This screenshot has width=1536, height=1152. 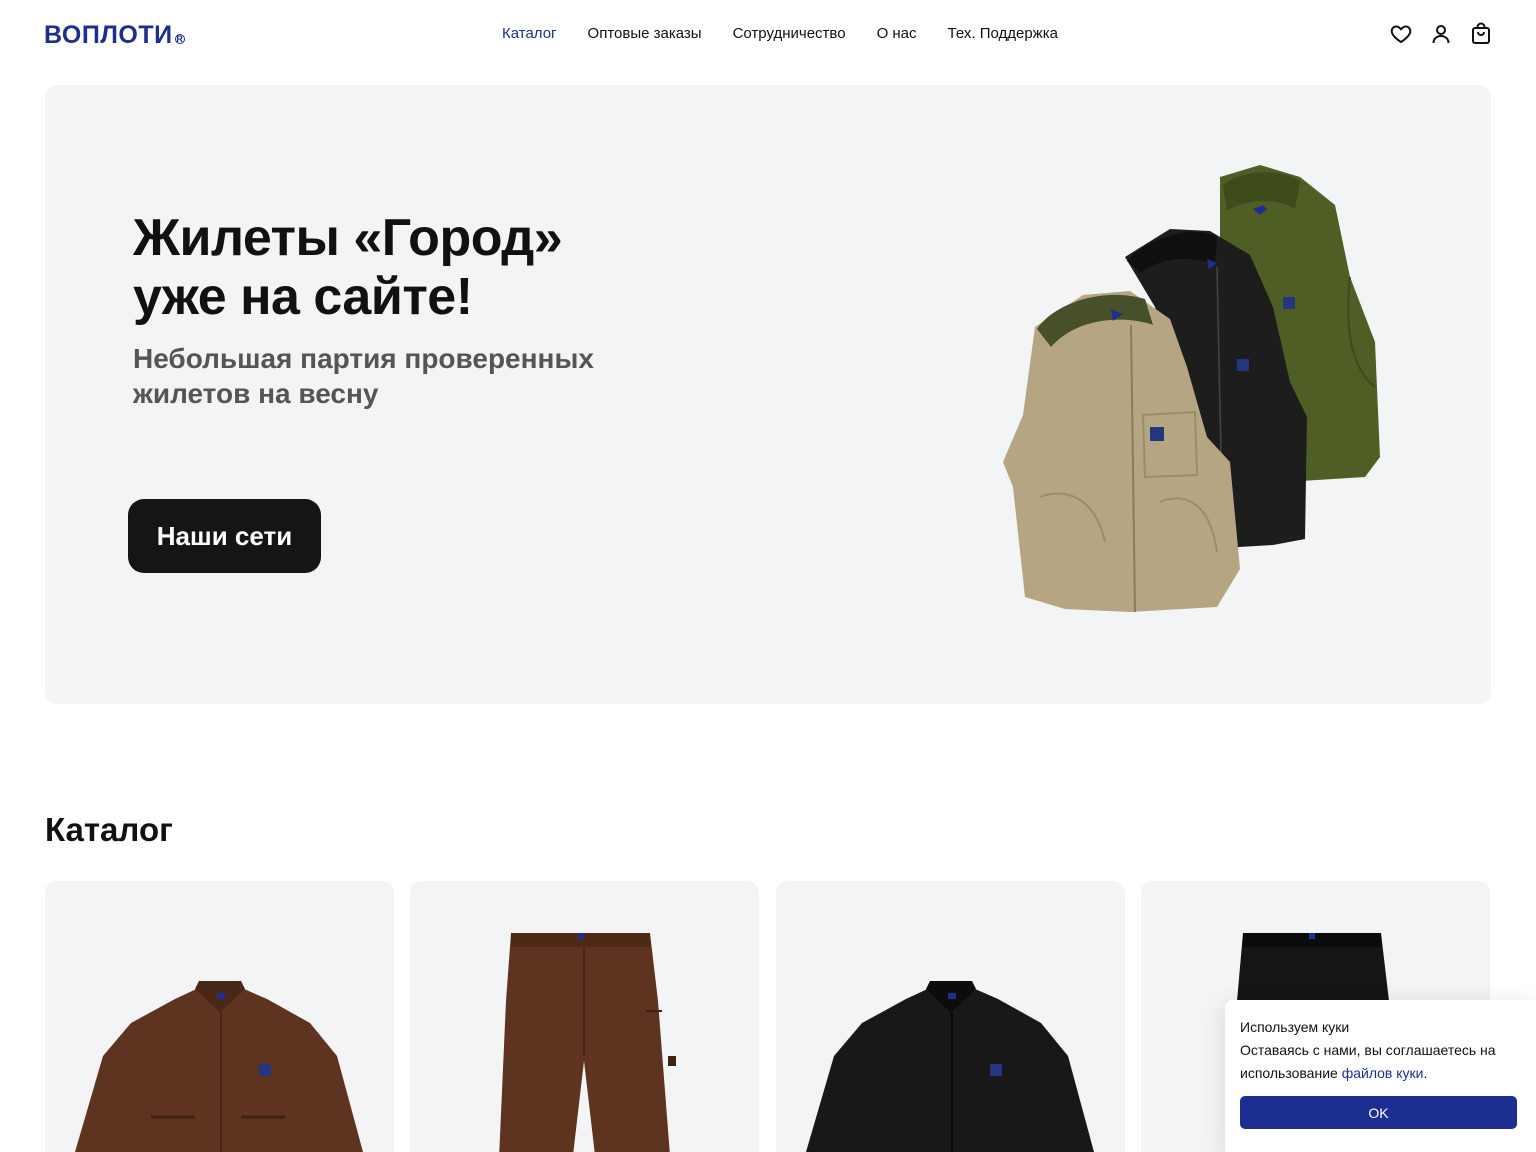 What do you see at coordinates (897, 34) in the screenshot?
I see `nav-about: О нас` at bounding box center [897, 34].